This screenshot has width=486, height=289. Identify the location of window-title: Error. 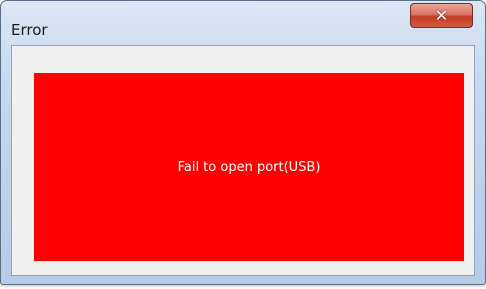
(29, 30).